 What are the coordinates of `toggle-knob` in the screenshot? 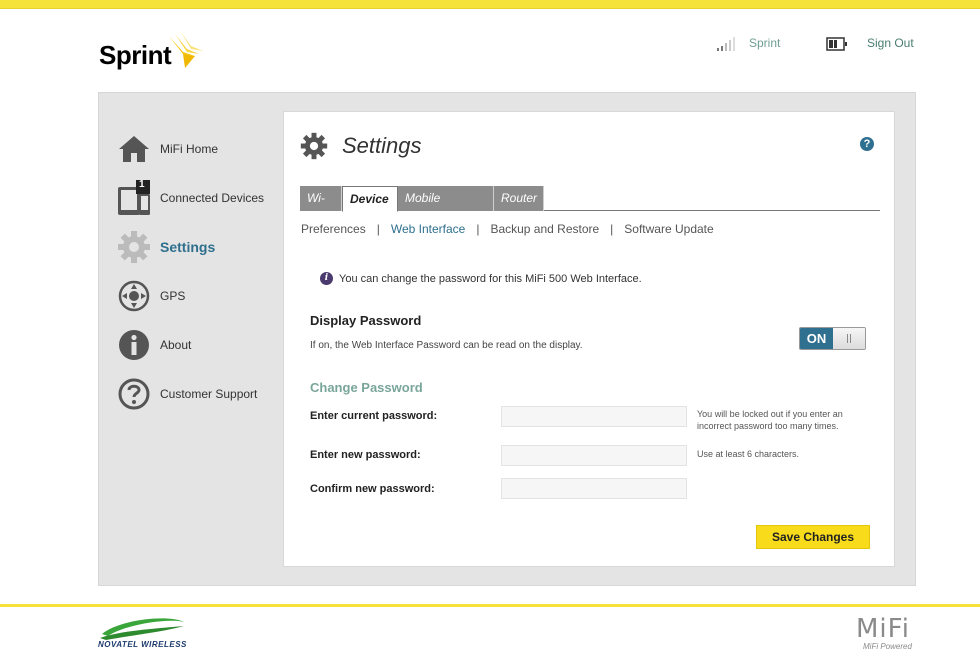 It's located at (849, 338).